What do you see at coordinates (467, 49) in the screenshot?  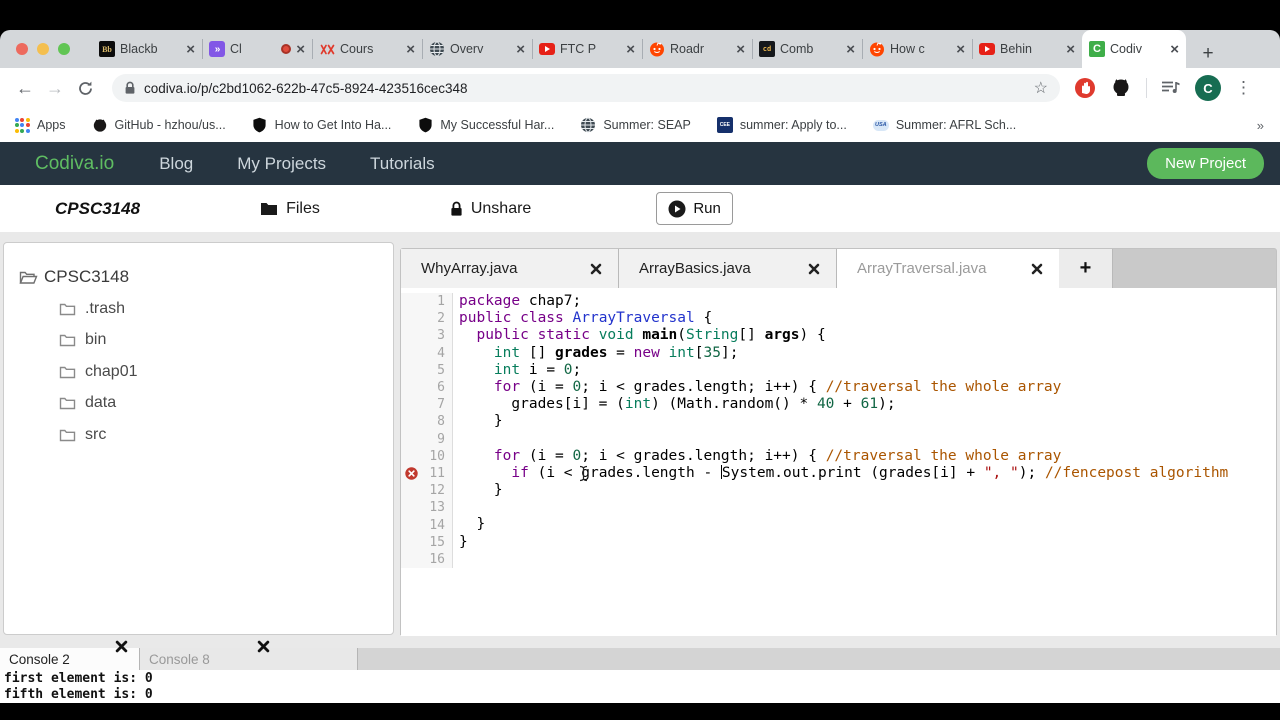 I see `tab-title: Overv` at bounding box center [467, 49].